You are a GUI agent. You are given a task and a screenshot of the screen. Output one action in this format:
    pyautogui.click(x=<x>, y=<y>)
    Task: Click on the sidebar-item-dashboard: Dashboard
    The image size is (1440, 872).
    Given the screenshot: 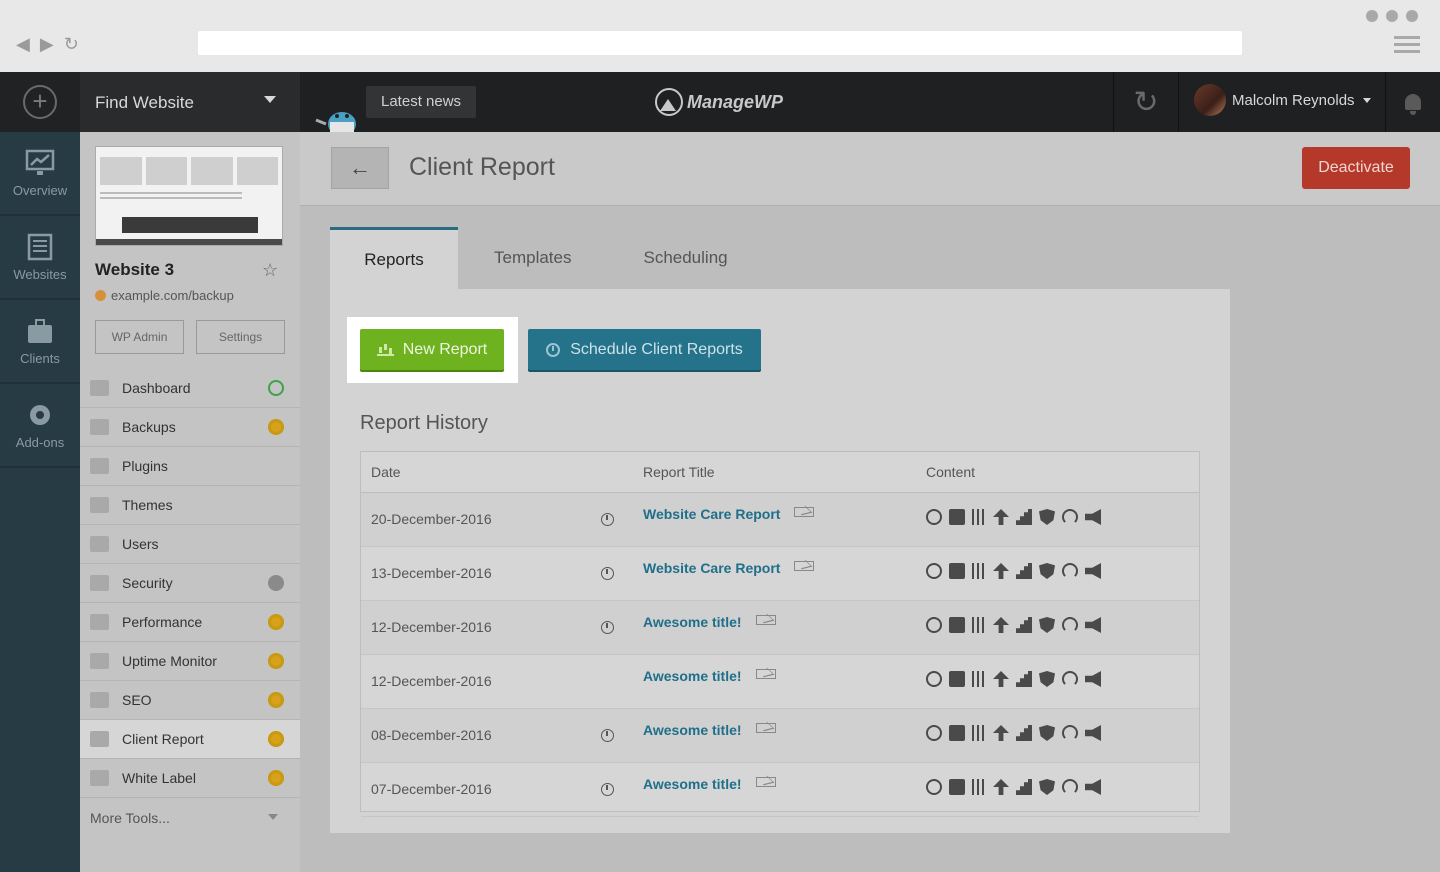 What is the action you would take?
    pyautogui.click(x=190, y=388)
    